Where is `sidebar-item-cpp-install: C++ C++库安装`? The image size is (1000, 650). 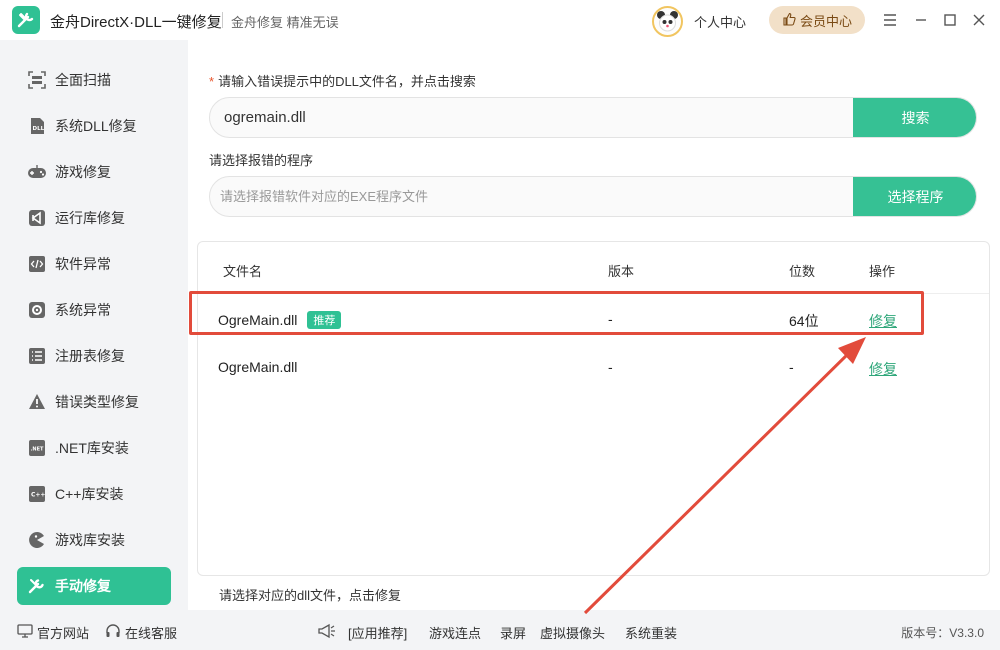
sidebar-item-cpp-install: C++ C++库安装 is located at coordinates (94, 494).